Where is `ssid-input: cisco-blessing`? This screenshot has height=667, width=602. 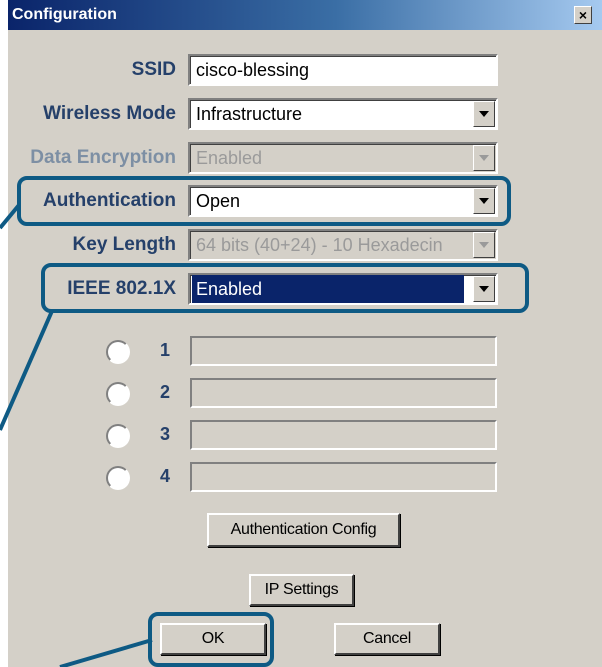
ssid-input: cisco-blessing is located at coordinates (343, 70).